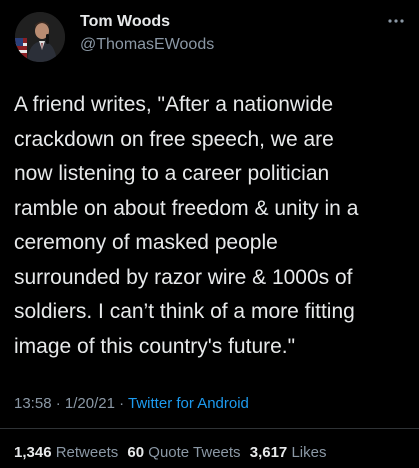  What do you see at coordinates (396, 21) in the screenshot?
I see `more-horizontal-icon` at bounding box center [396, 21].